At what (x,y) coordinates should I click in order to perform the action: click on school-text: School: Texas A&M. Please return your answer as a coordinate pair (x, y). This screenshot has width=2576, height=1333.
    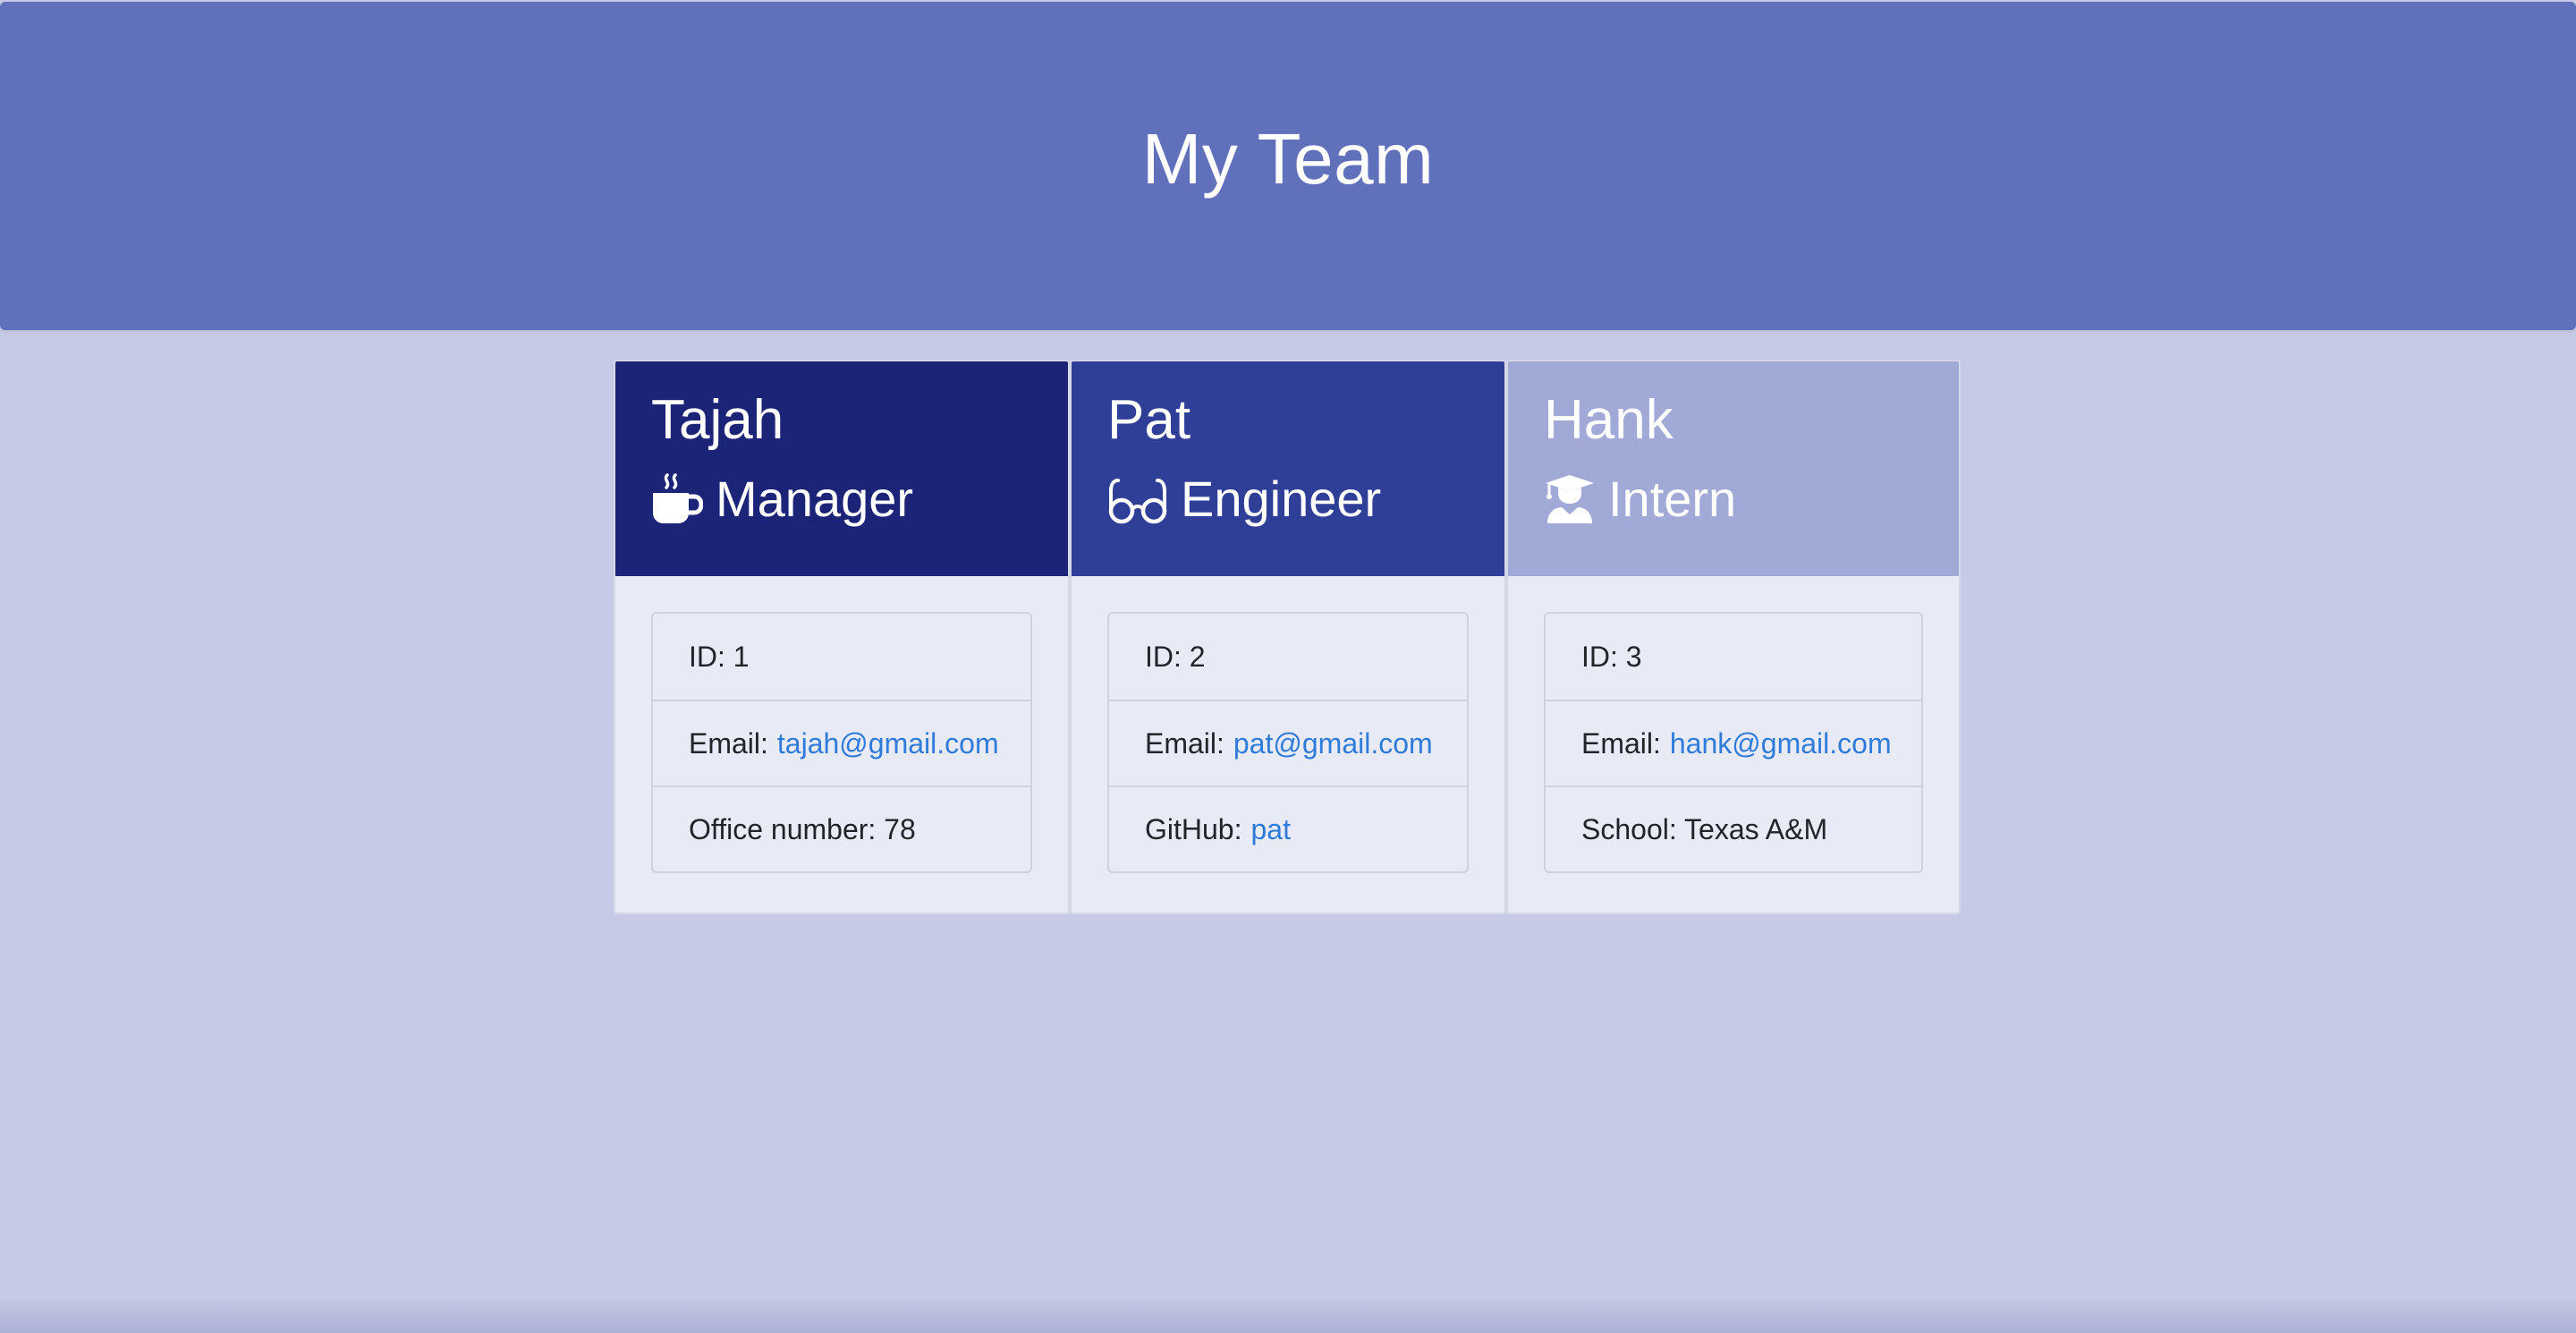
    Looking at the image, I should click on (1704, 828).